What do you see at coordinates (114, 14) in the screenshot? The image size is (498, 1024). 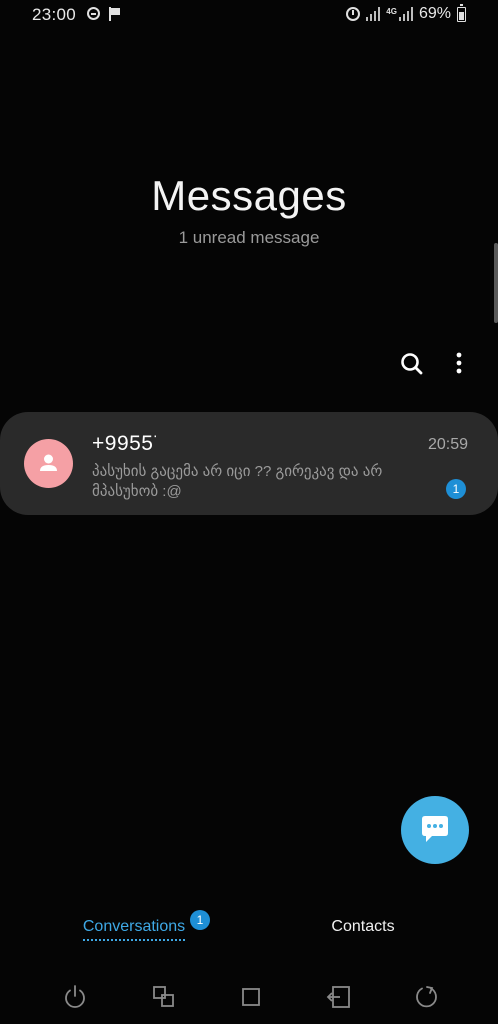 I see `flag-icon` at bounding box center [114, 14].